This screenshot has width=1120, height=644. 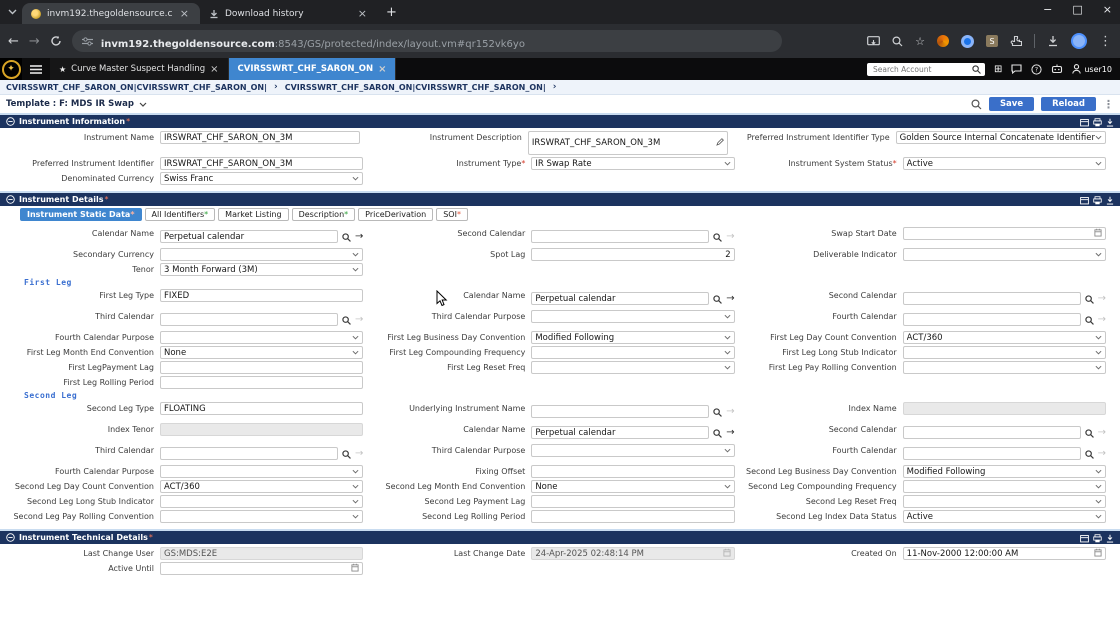 I want to click on chat-icon, so click(x=1016, y=69).